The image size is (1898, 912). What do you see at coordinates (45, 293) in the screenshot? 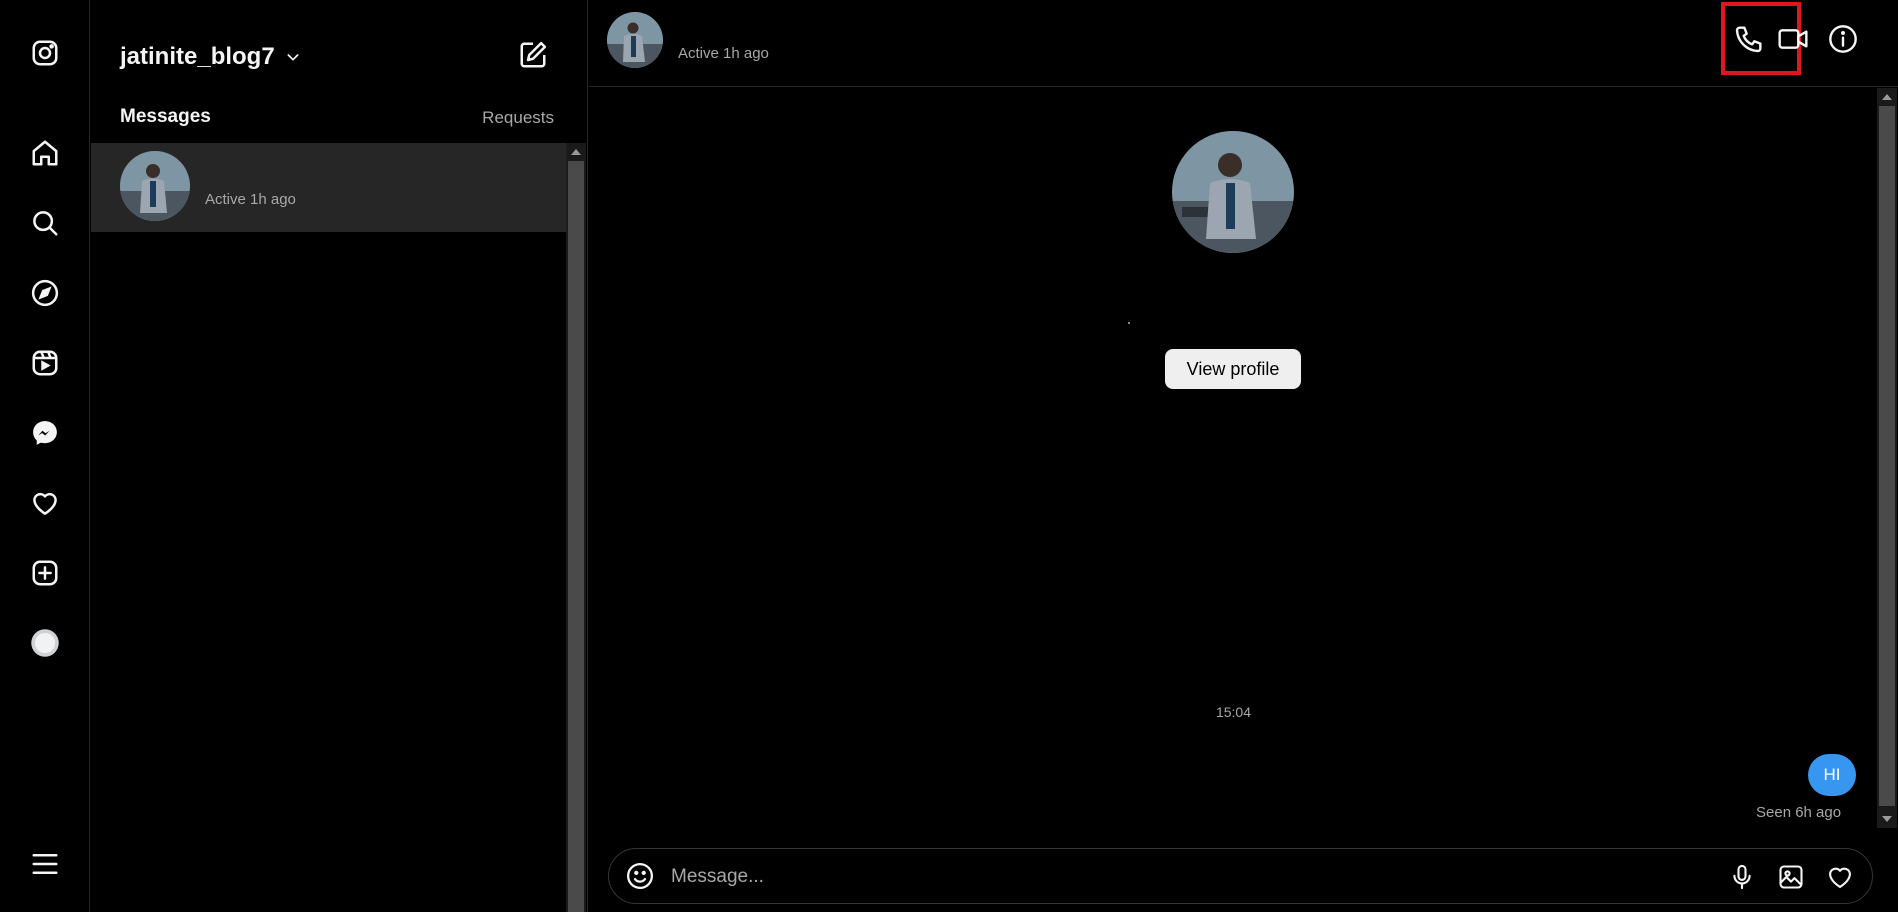
I see `explore-icon` at bounding box center [45, 293].